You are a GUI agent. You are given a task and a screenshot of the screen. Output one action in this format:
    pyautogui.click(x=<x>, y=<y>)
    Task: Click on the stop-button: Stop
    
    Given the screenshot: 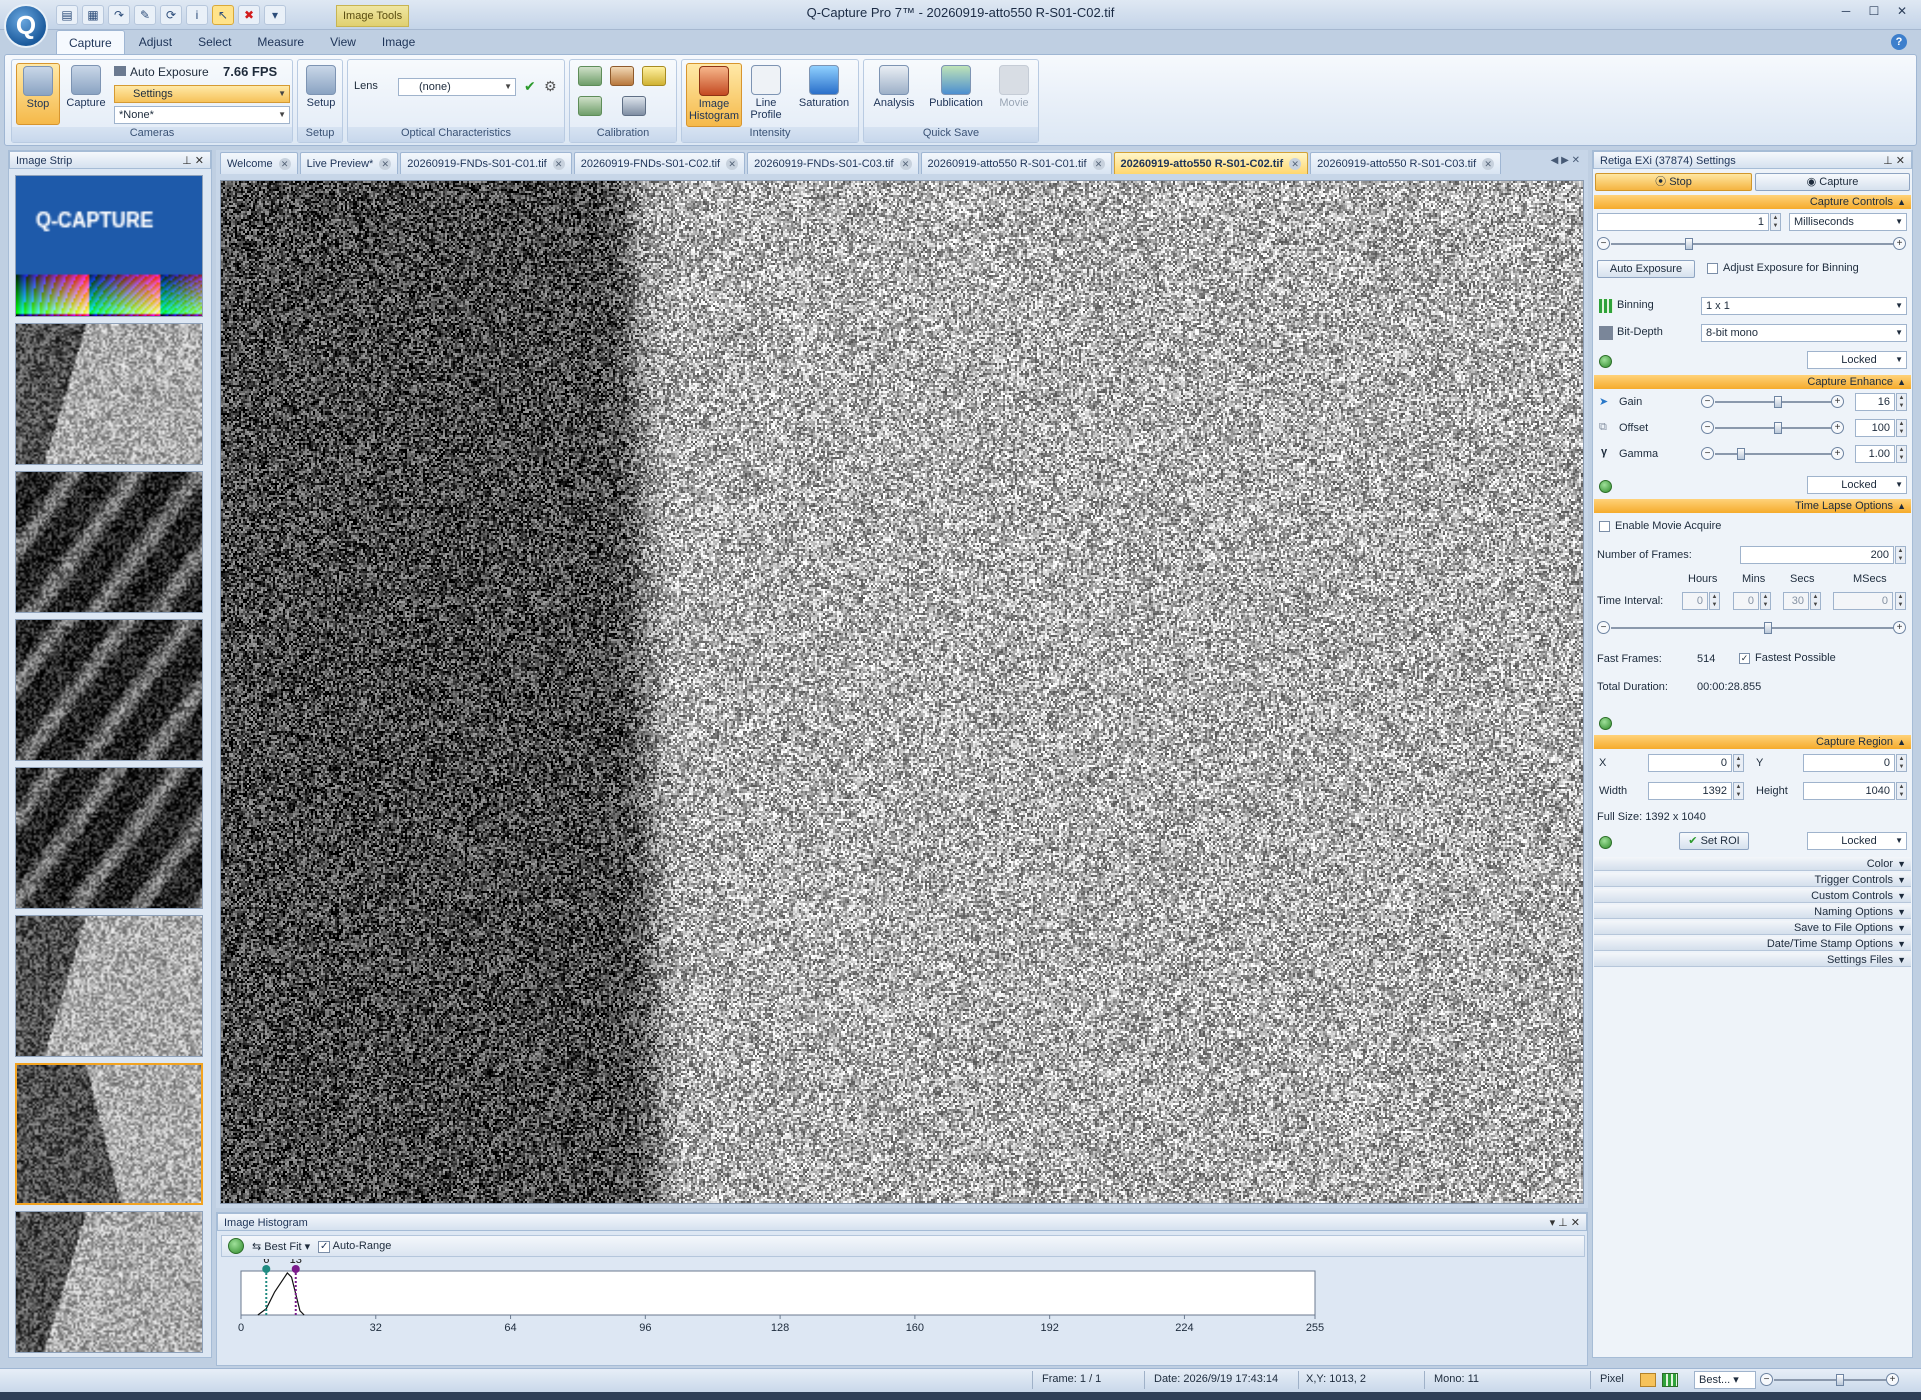 What is the action you would take?
    pyautogui.click(x=38, y=94)
    